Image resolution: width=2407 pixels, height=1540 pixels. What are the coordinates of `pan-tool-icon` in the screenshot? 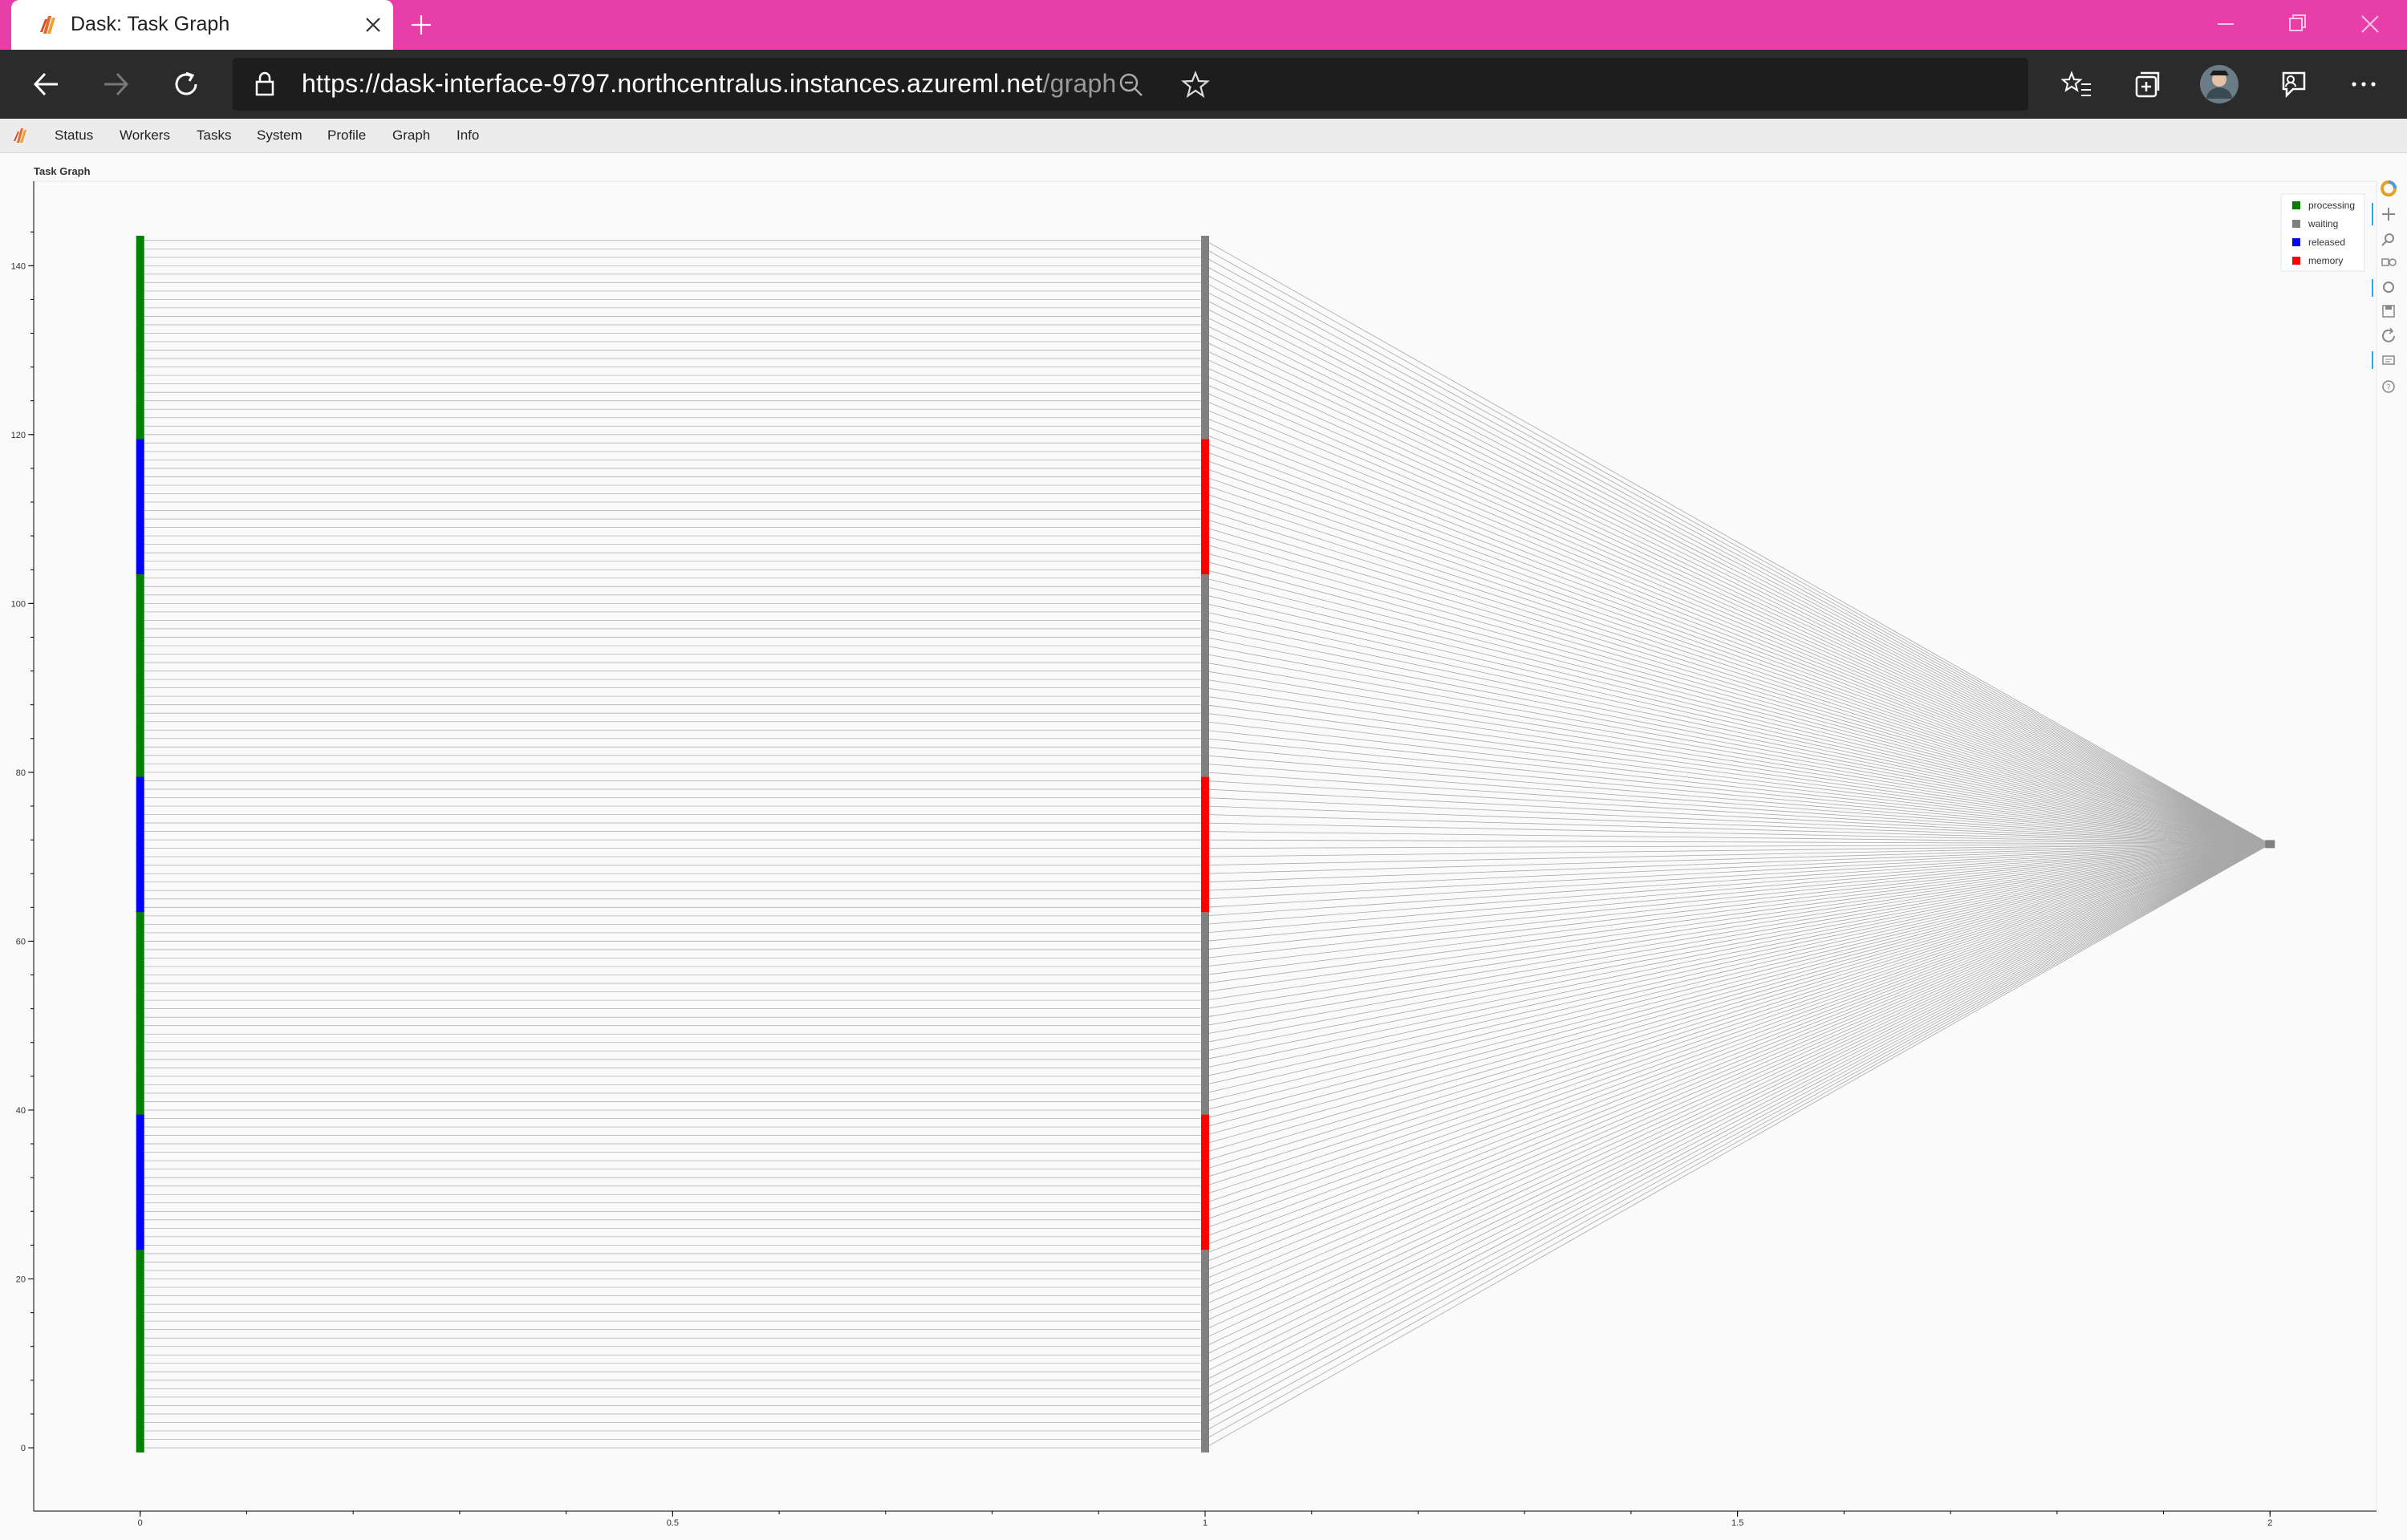 It's located at (2383, 214).